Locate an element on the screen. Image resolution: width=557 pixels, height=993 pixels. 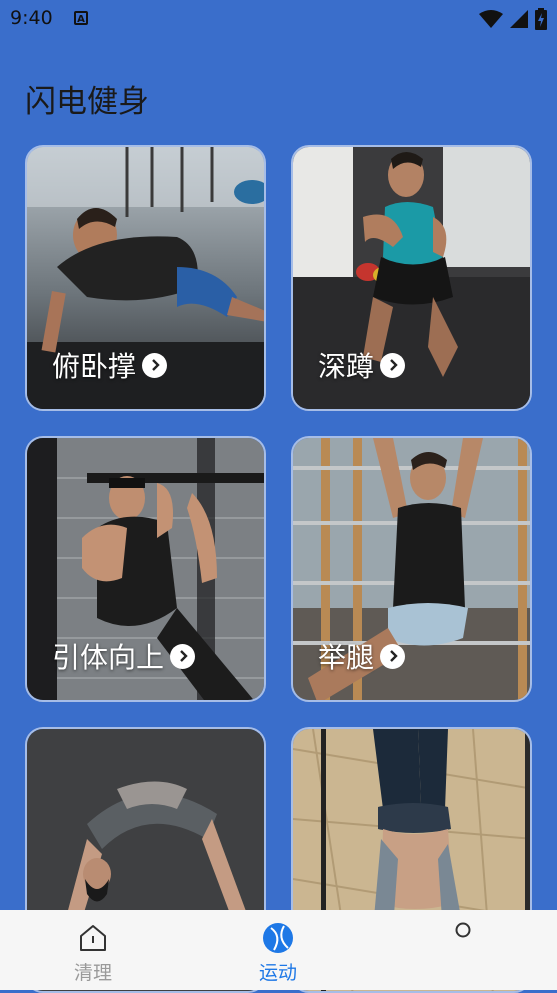
system-icons is located at coordinates (513, 19).